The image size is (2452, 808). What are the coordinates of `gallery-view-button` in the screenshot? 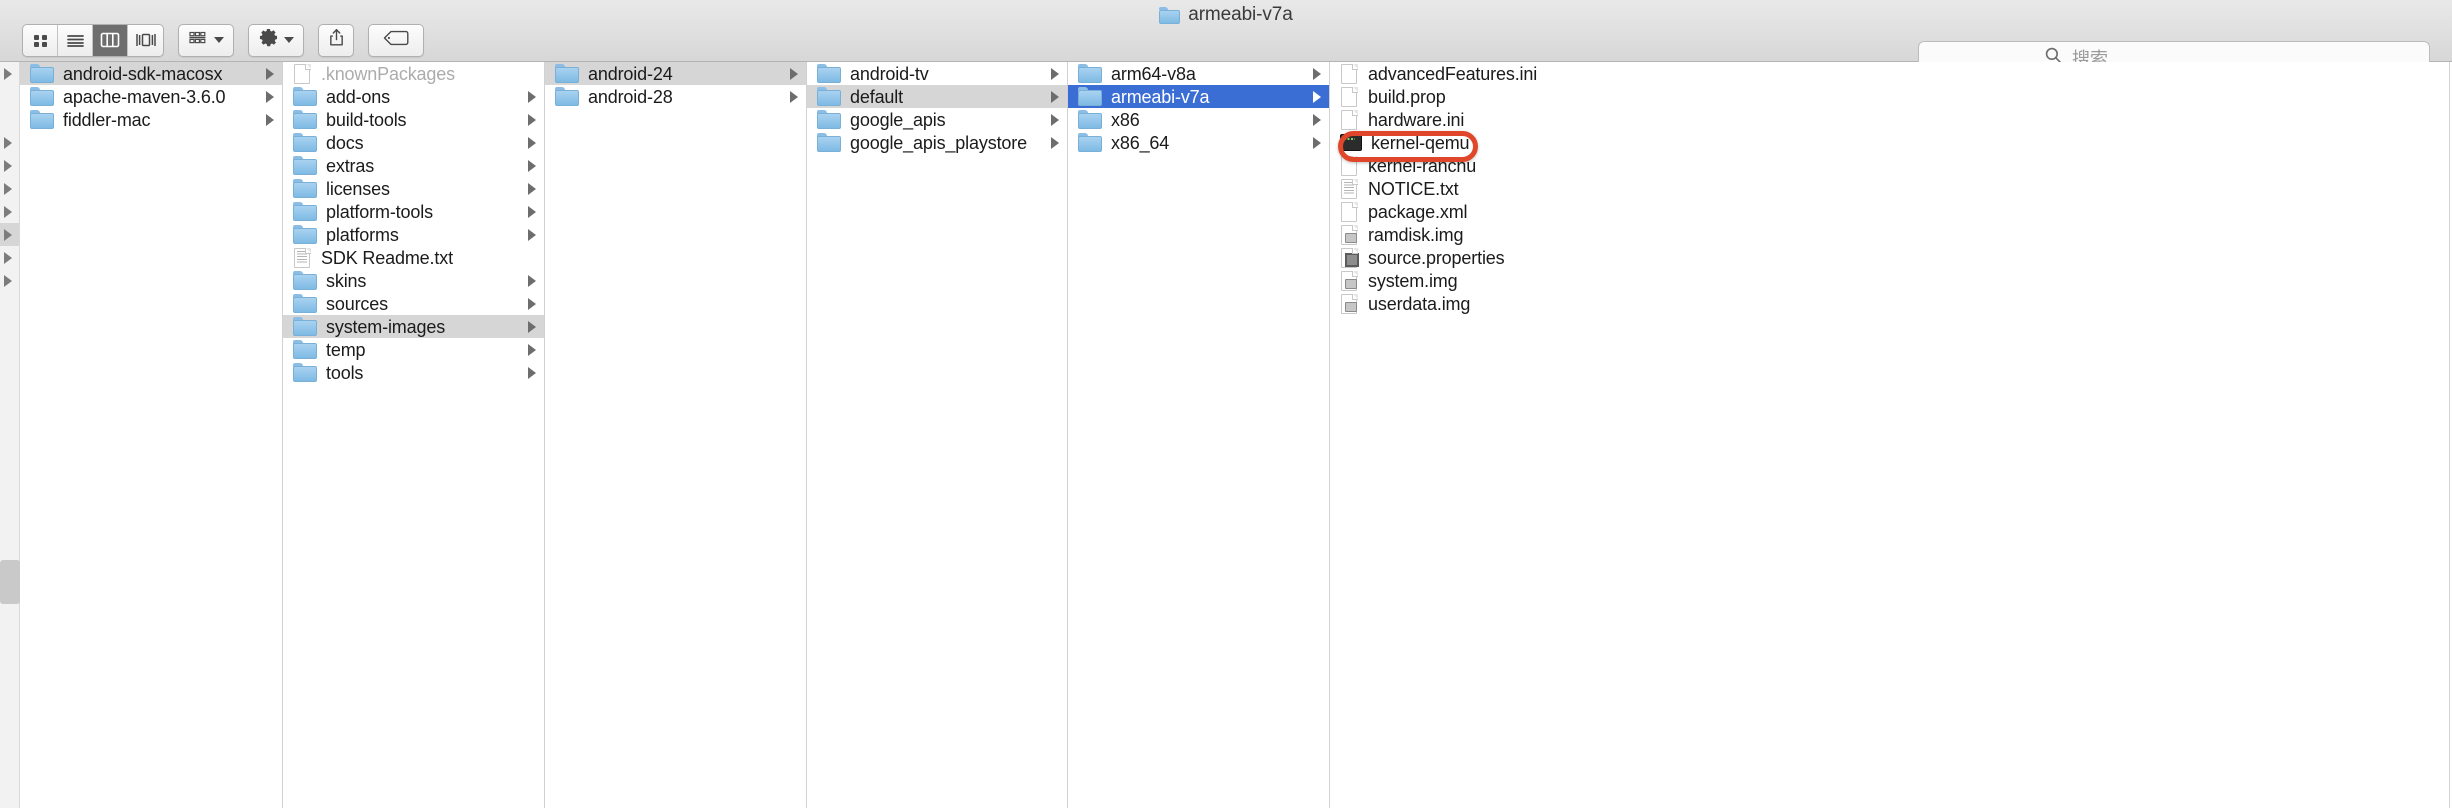 It's located at (145, 40).